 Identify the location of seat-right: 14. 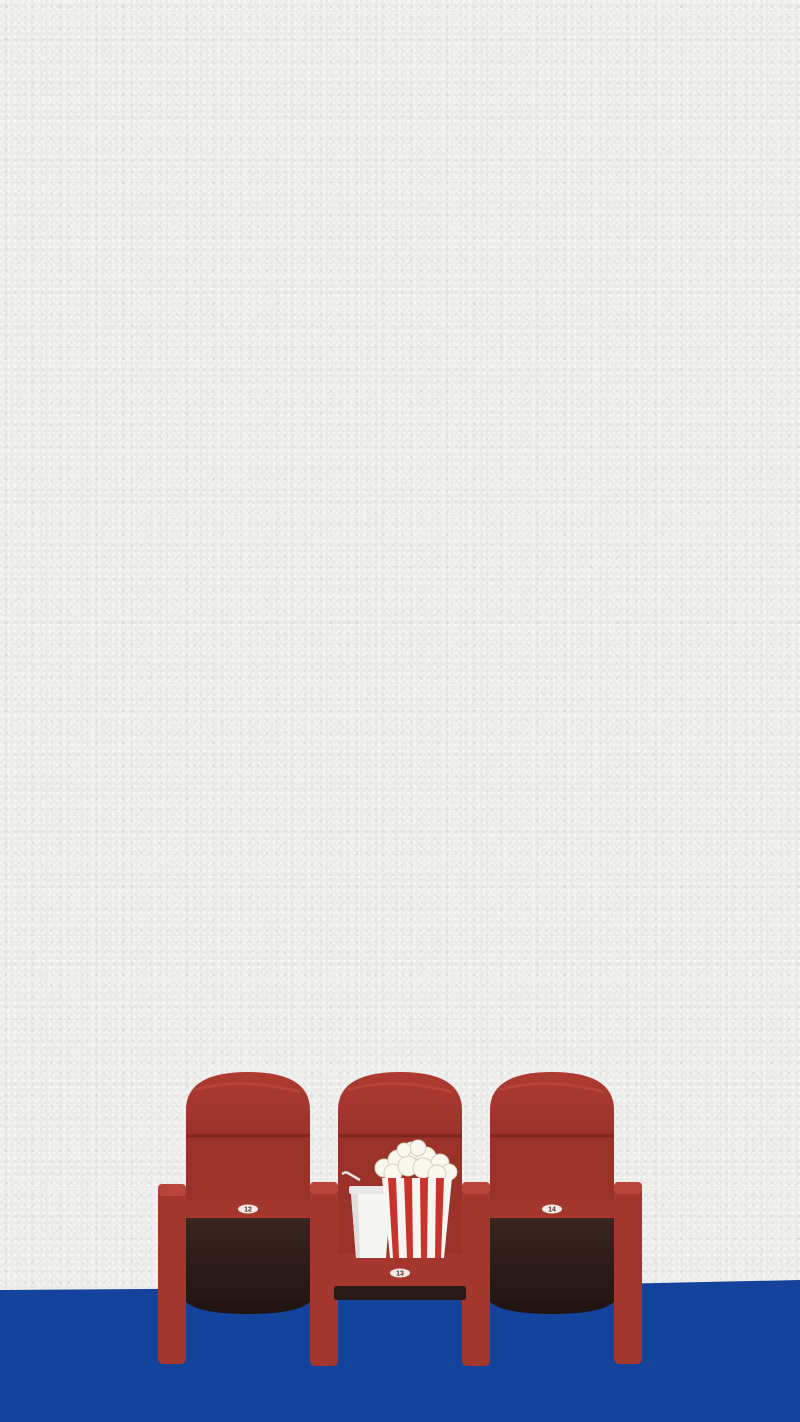
(565, 1218).